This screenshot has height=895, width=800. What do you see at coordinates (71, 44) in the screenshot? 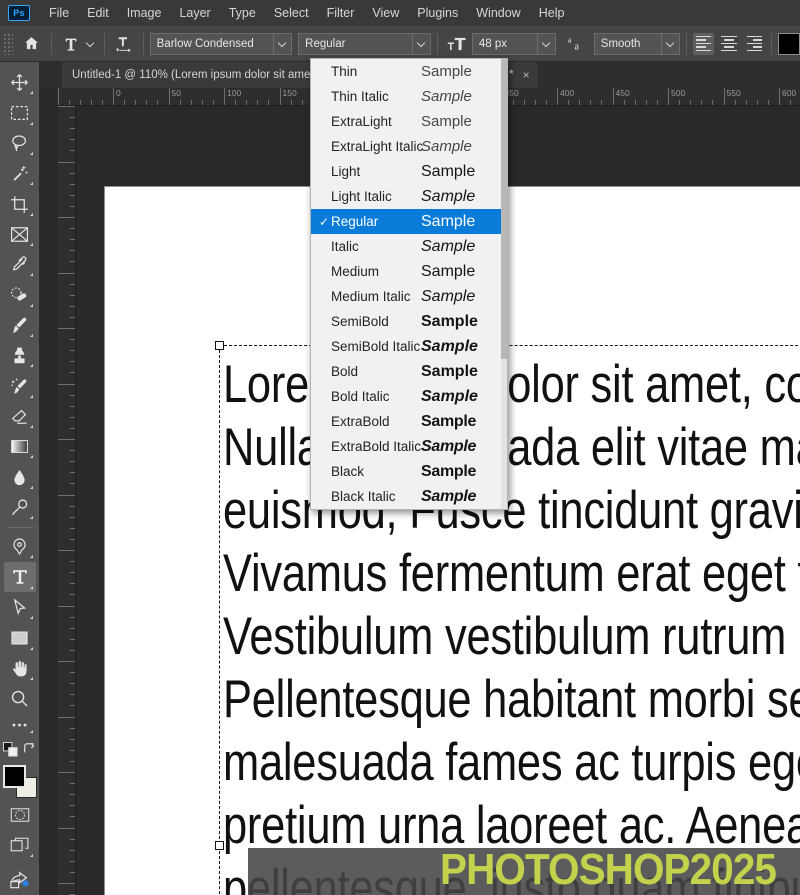
I see `type-tool-icon` at bounding box center [71, 44].